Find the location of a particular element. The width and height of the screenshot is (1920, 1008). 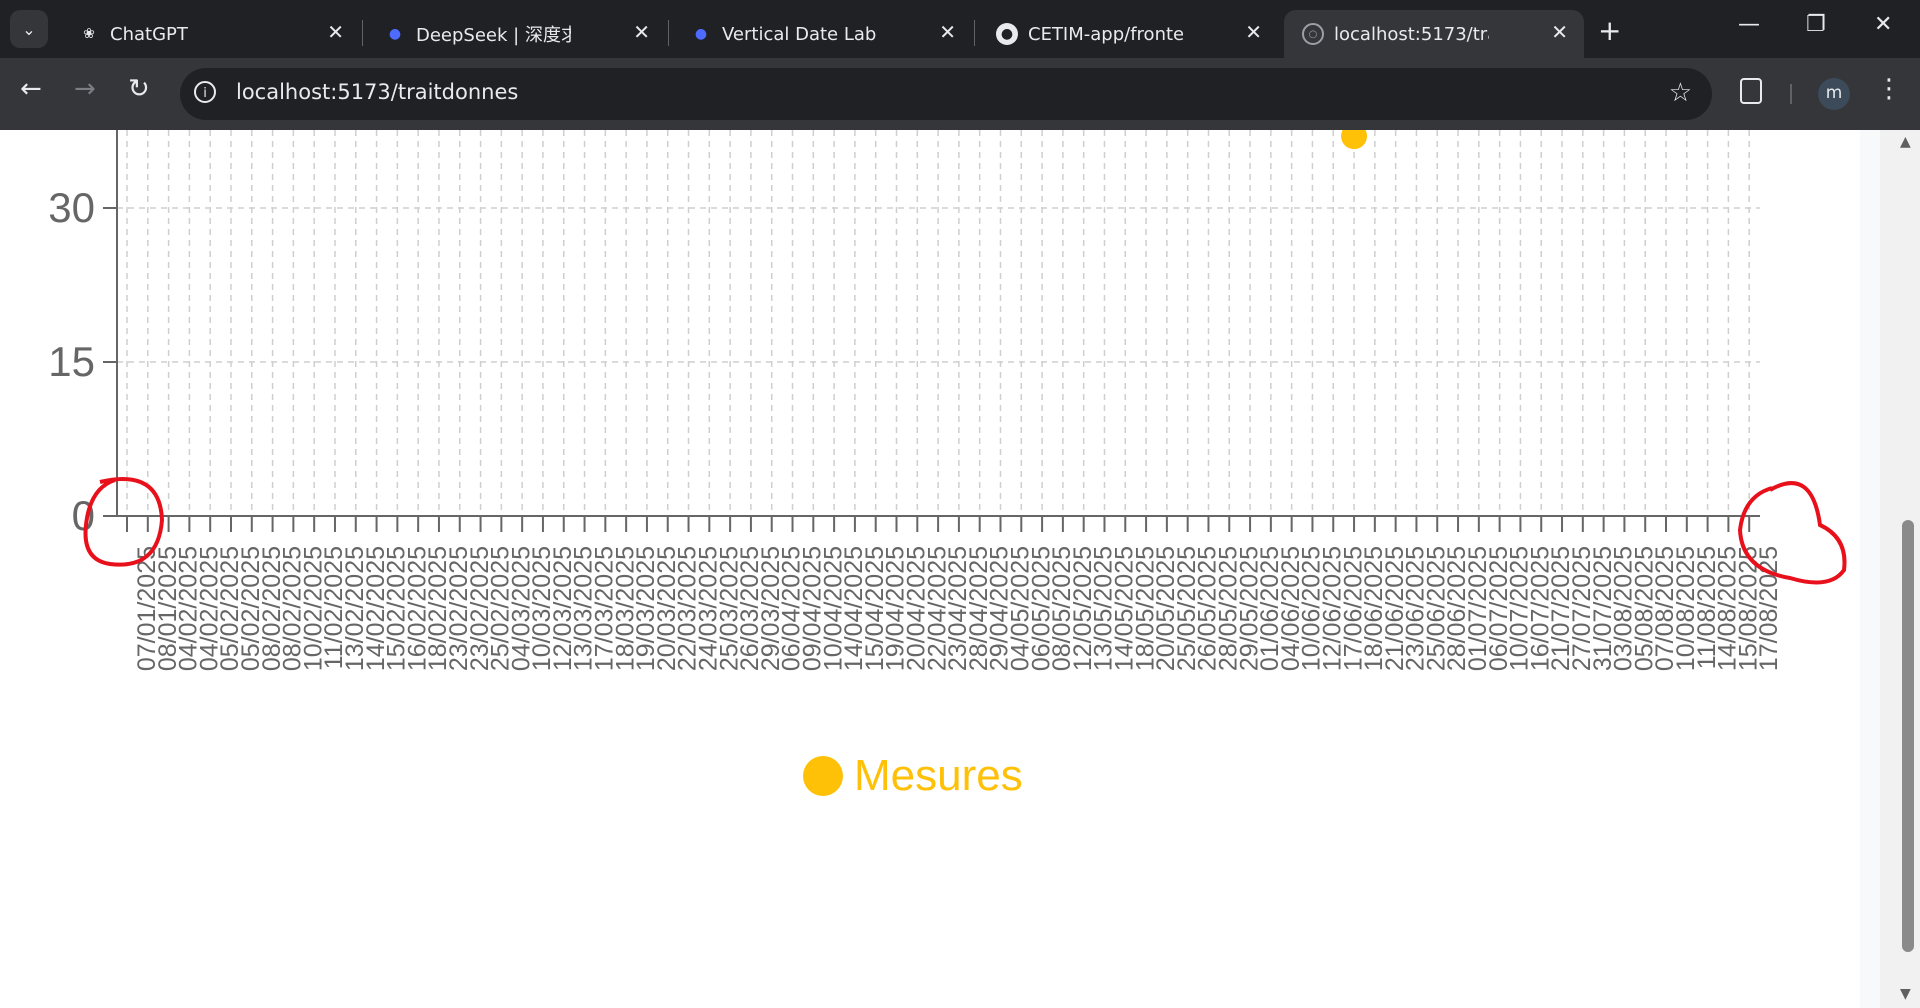

chevron-down-icon: ⌄ is located at coordinates (29, 29).